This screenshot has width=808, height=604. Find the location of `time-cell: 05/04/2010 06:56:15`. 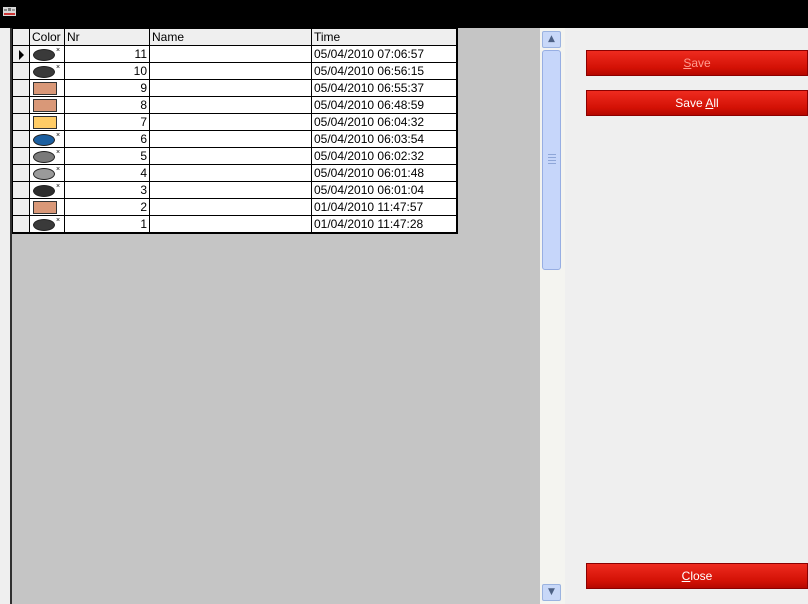

time-cell: 05/04/2010 06:56:15 is located at coordinates (384, 71).